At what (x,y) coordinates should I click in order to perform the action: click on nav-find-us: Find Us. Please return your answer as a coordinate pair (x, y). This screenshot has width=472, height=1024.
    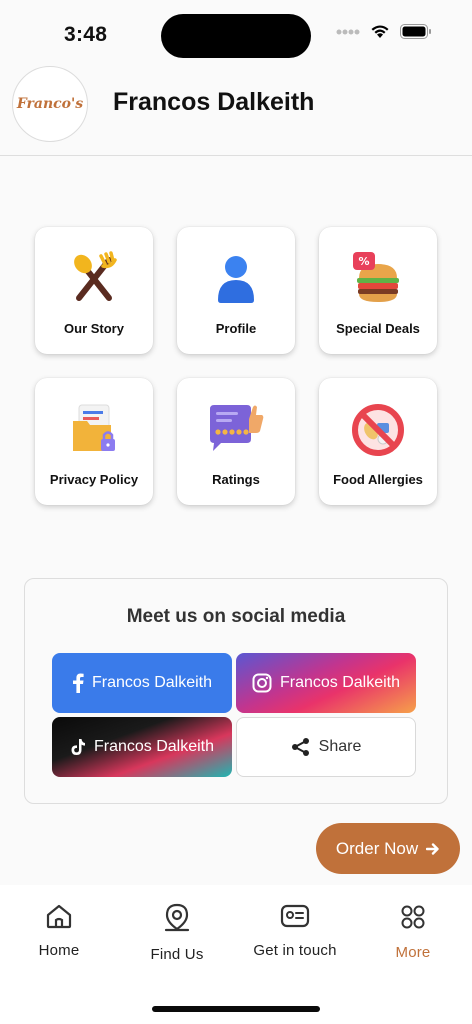
    Looking at the image, I should click on (177, 933).